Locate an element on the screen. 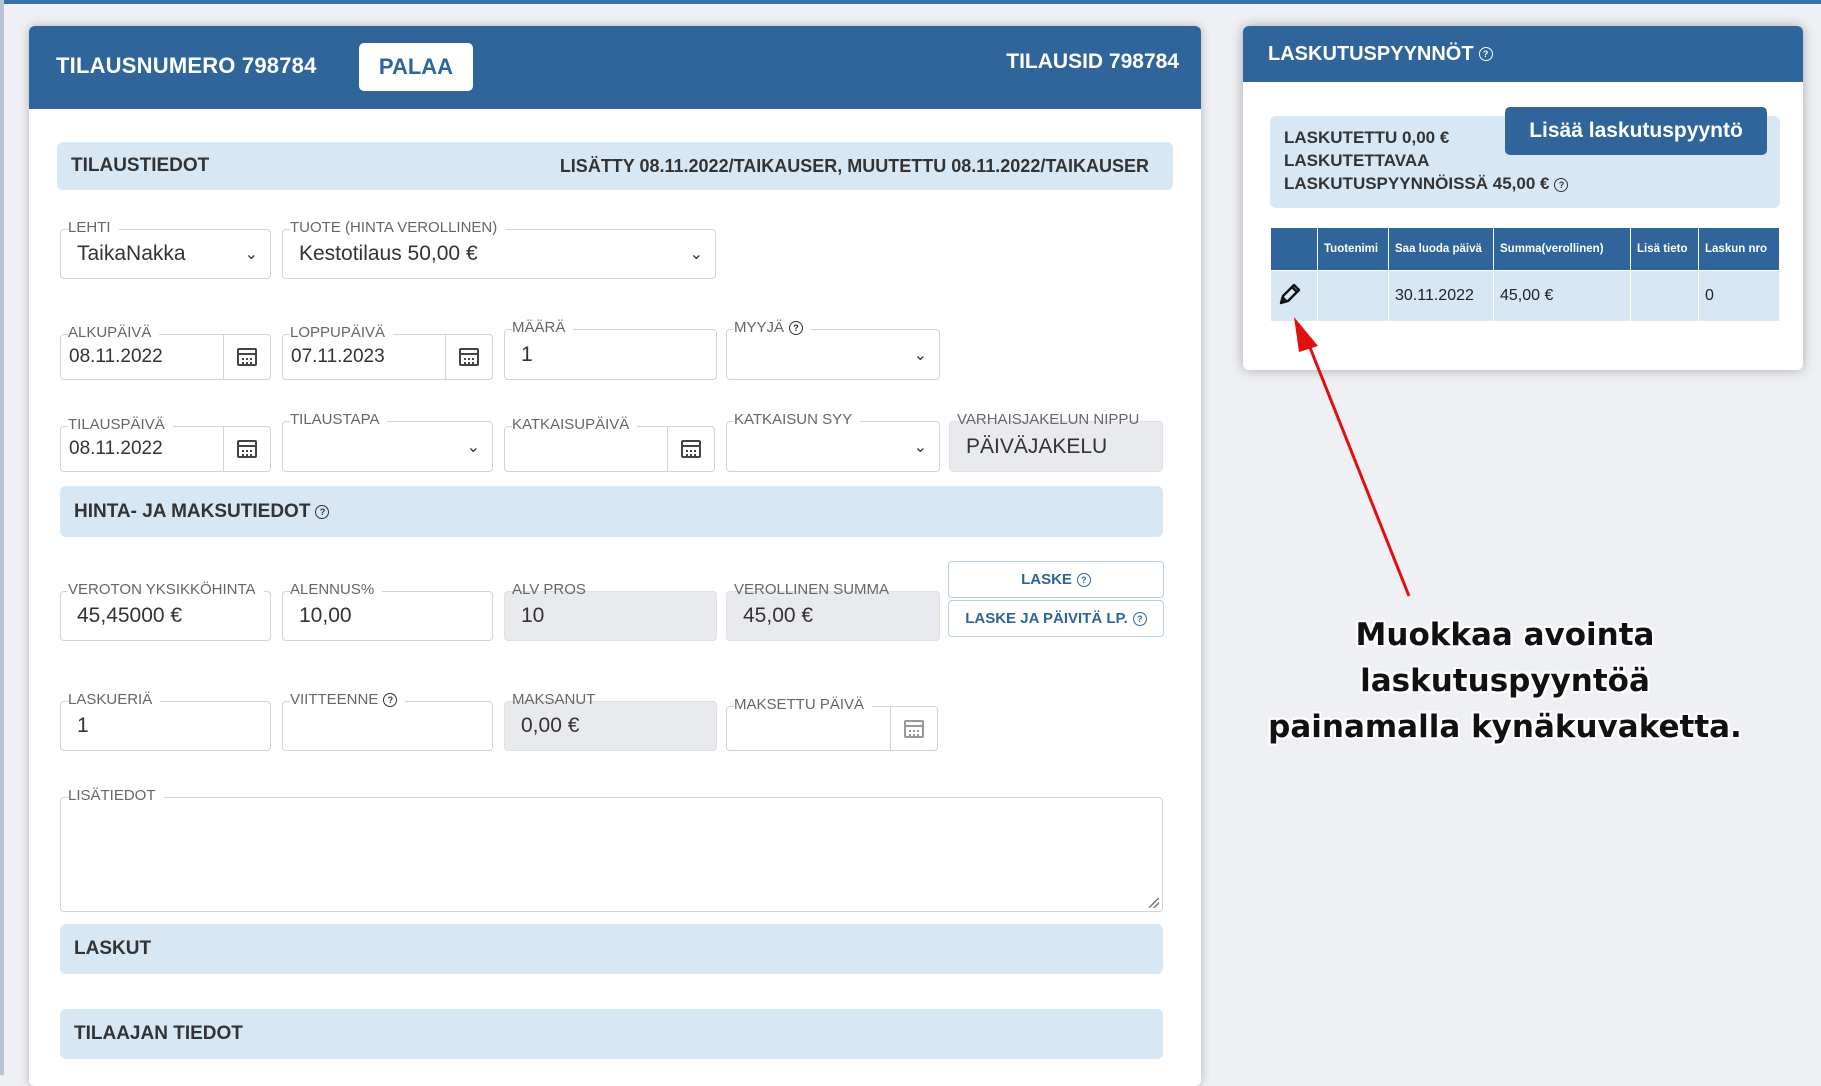  field-label: ALV PROS is located at coordinates (549, 589).